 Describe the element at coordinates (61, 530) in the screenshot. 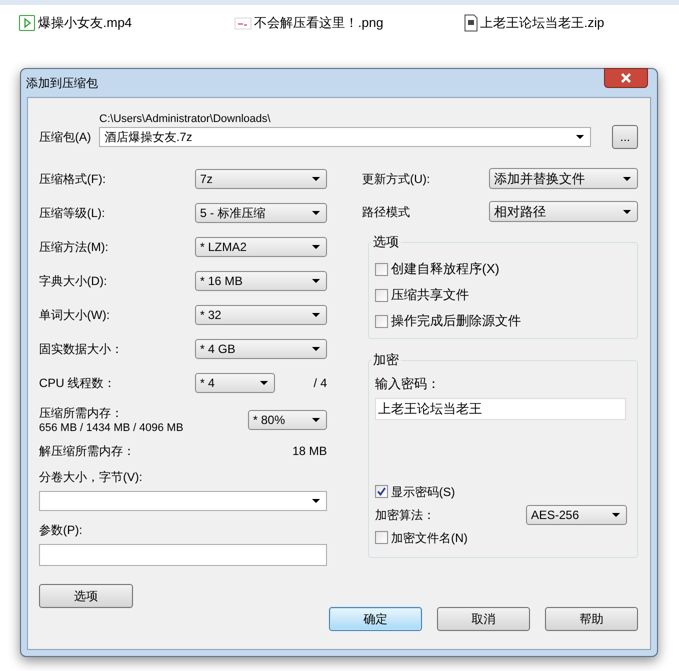

I see `field-label: 参数(P):` at that location.